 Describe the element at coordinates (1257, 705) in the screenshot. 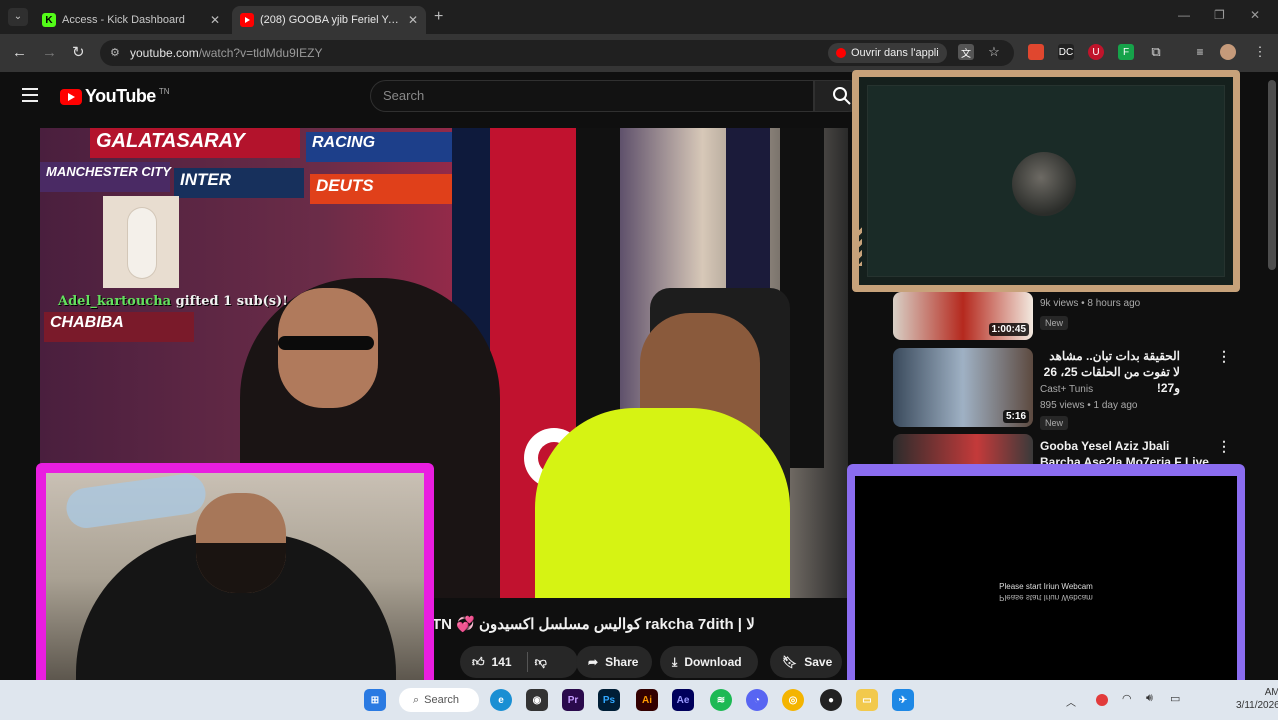

I see `clock-date: 3/11/2026` at that location.